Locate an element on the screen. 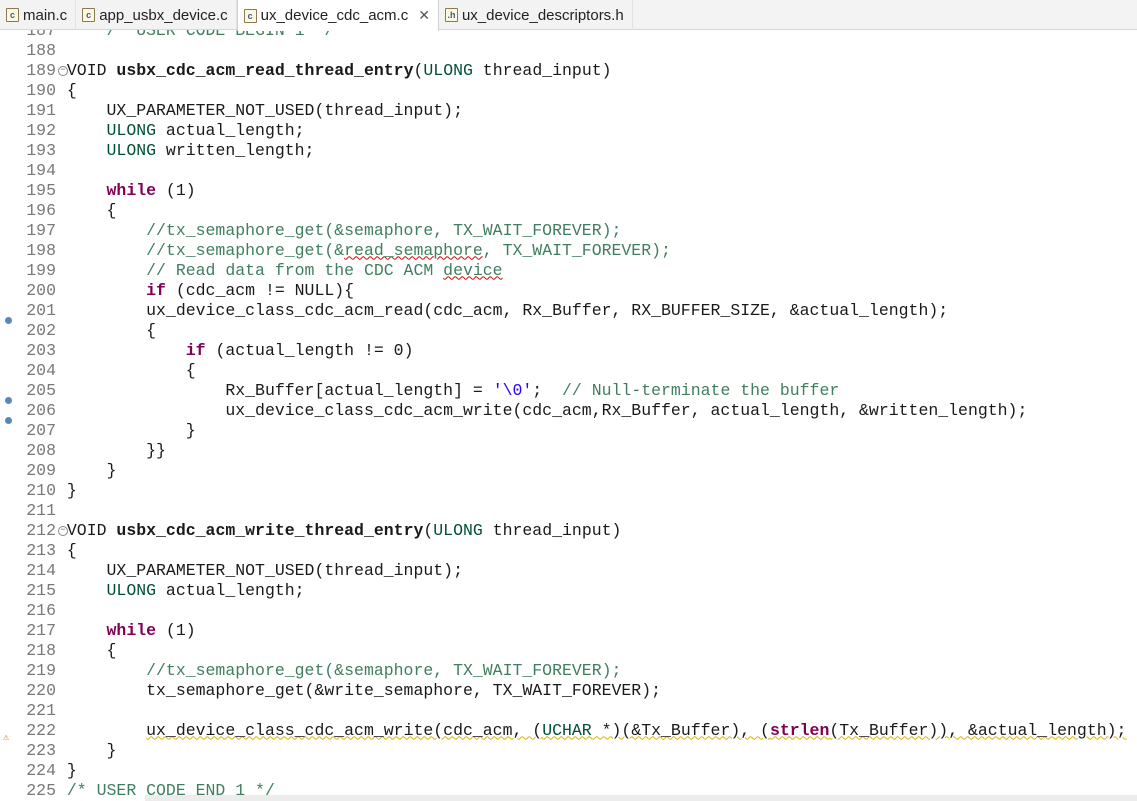 The height and width of the screenshot is (801, 1137). code-token: if is located at coordinates (195, 350).